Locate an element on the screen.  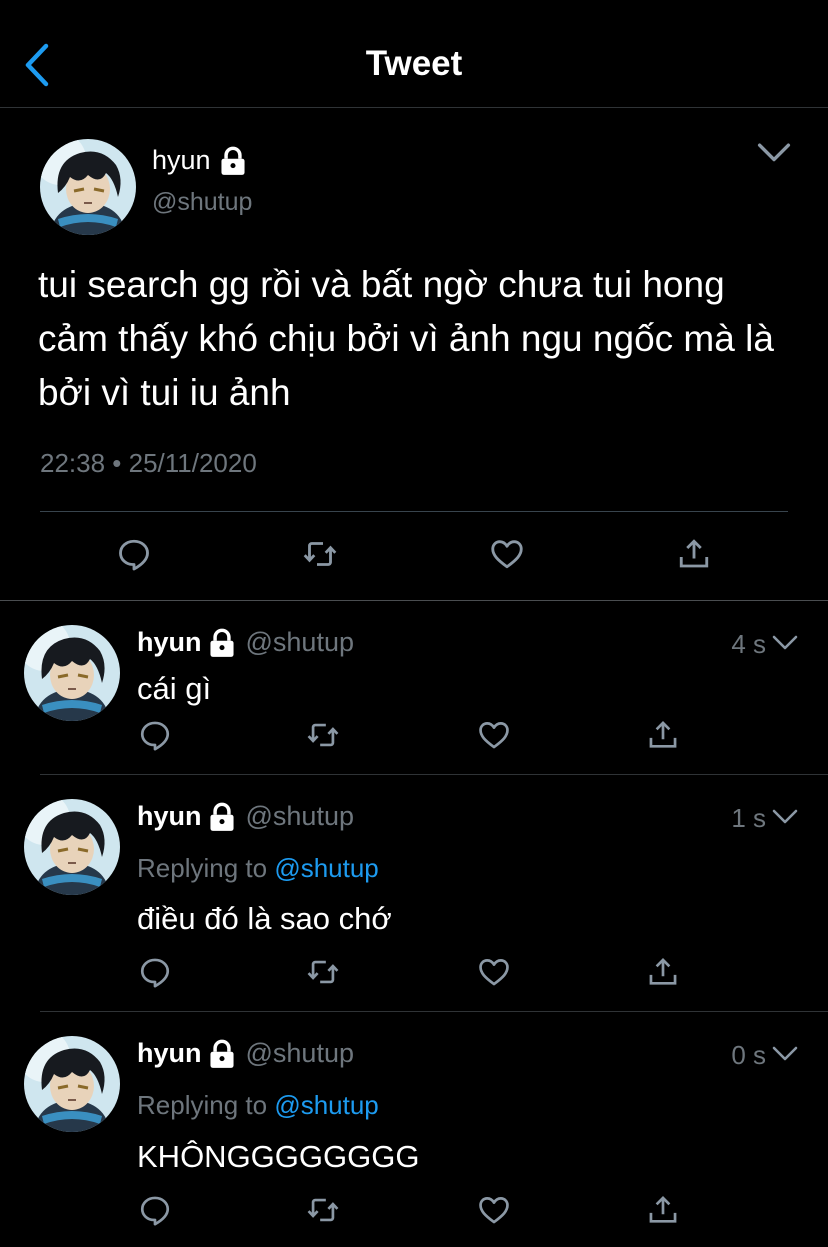
reply-tweet: hyun @shutup 4 s cái gì is located at coordinates (414, 688).